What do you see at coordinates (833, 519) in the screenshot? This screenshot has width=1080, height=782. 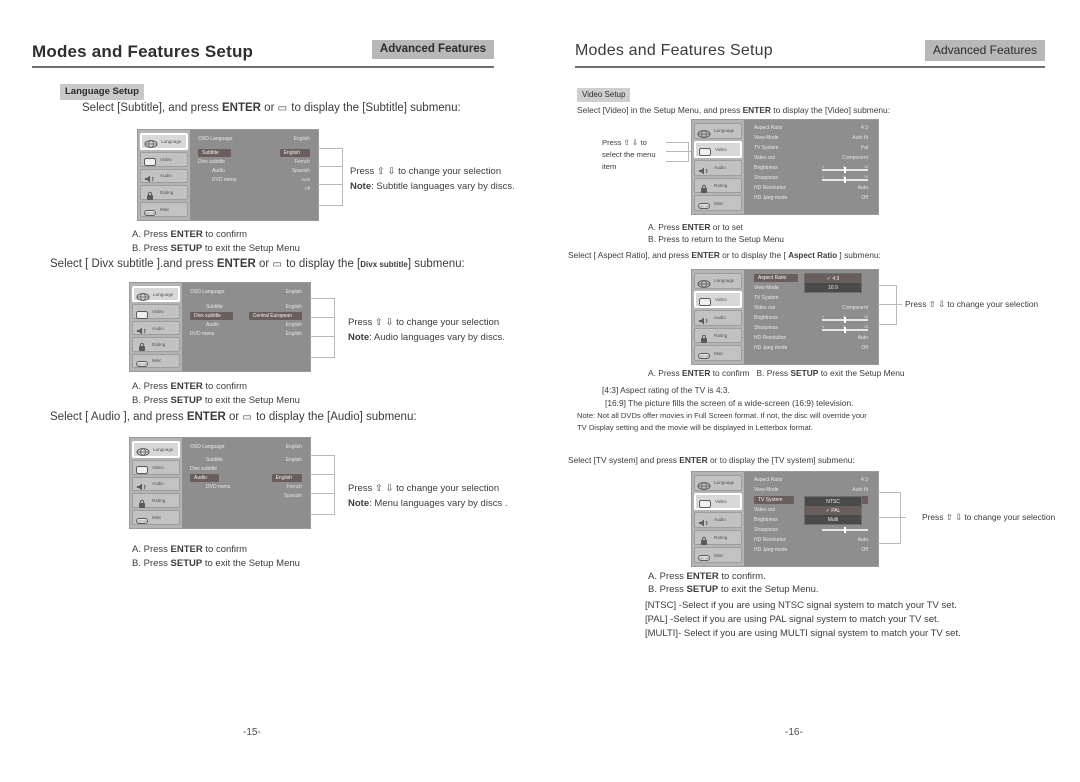 I see `dropdown-option: Multi` at bounding box center [833, 519].